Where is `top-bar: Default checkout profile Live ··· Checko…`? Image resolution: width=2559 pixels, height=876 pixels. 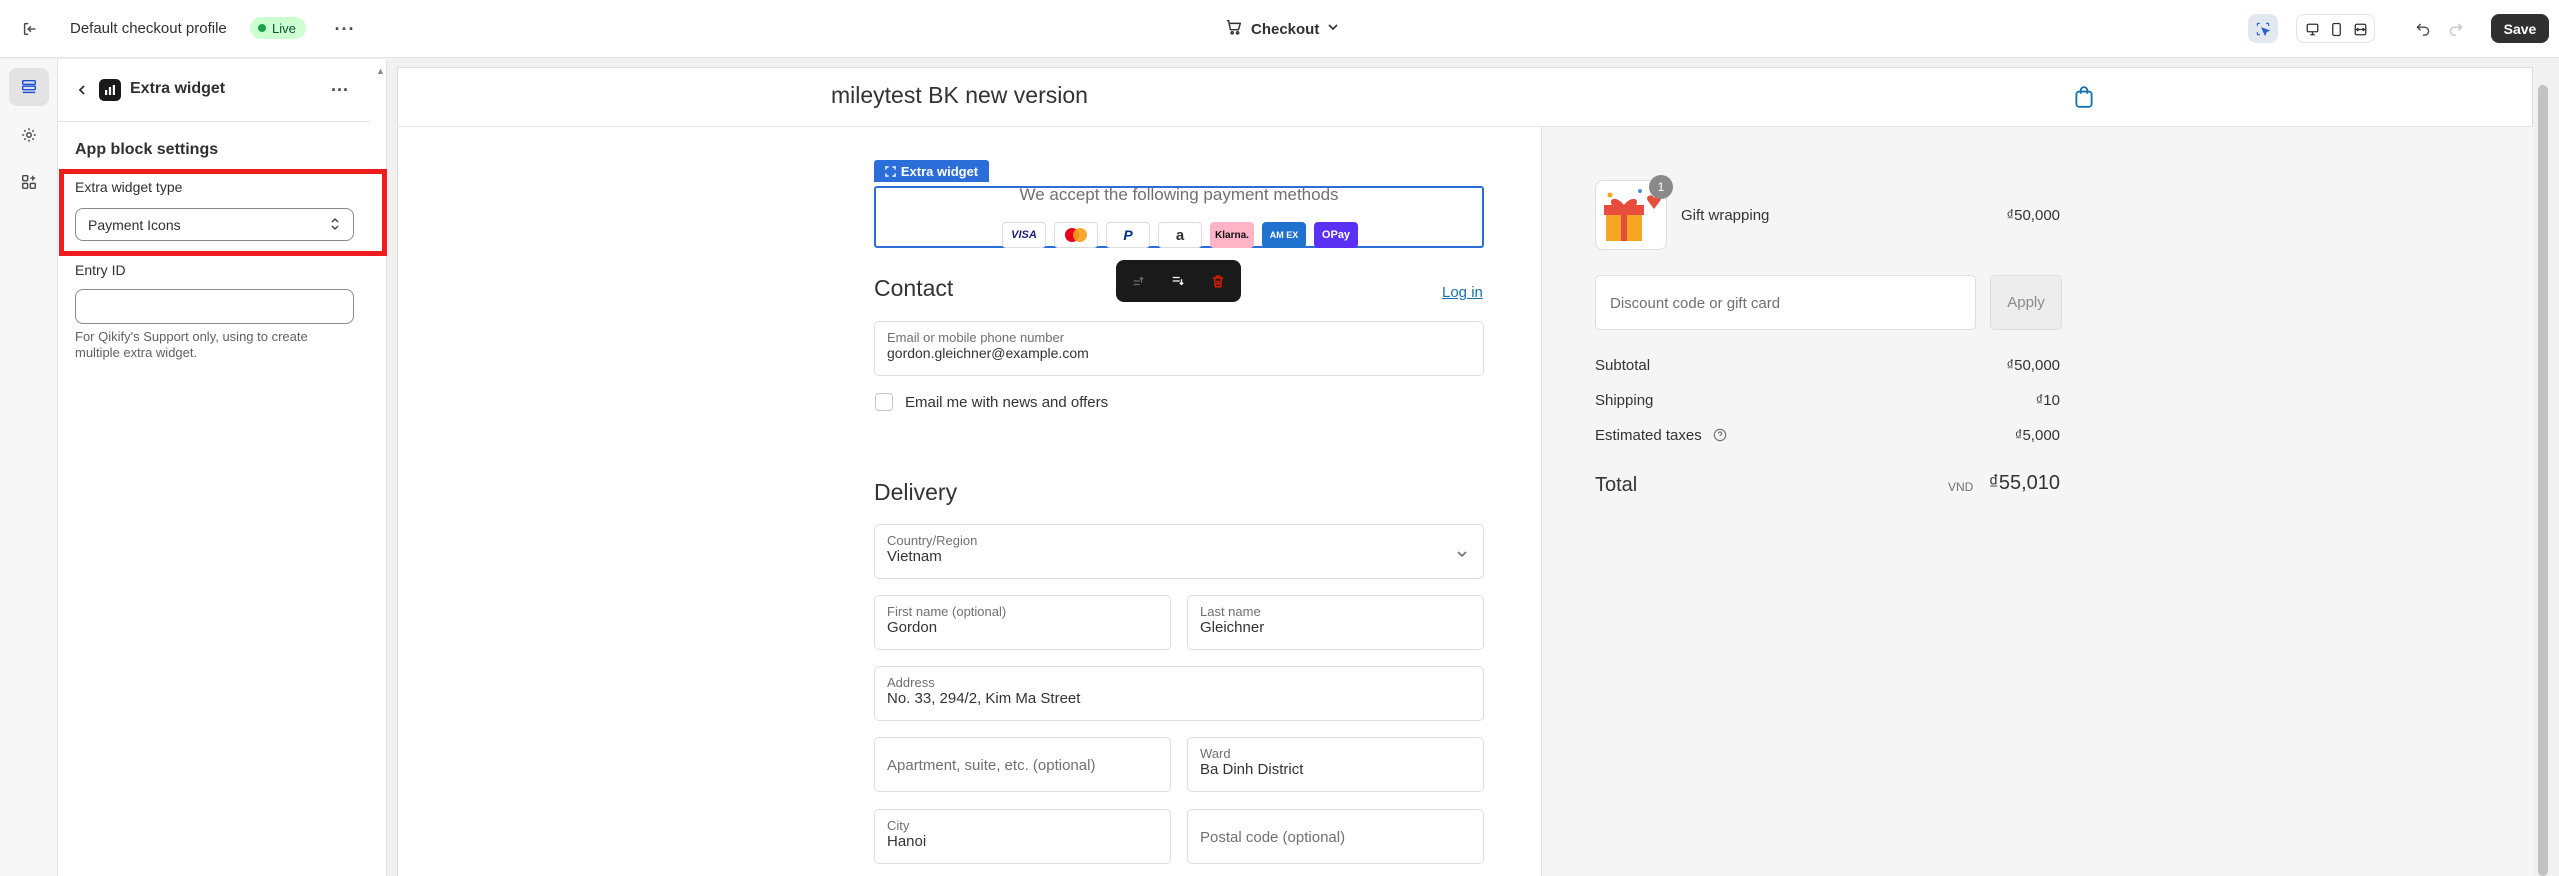
top-bar: Default checkout profile Live ··· Checko… is located at coordinates (1279, 29).